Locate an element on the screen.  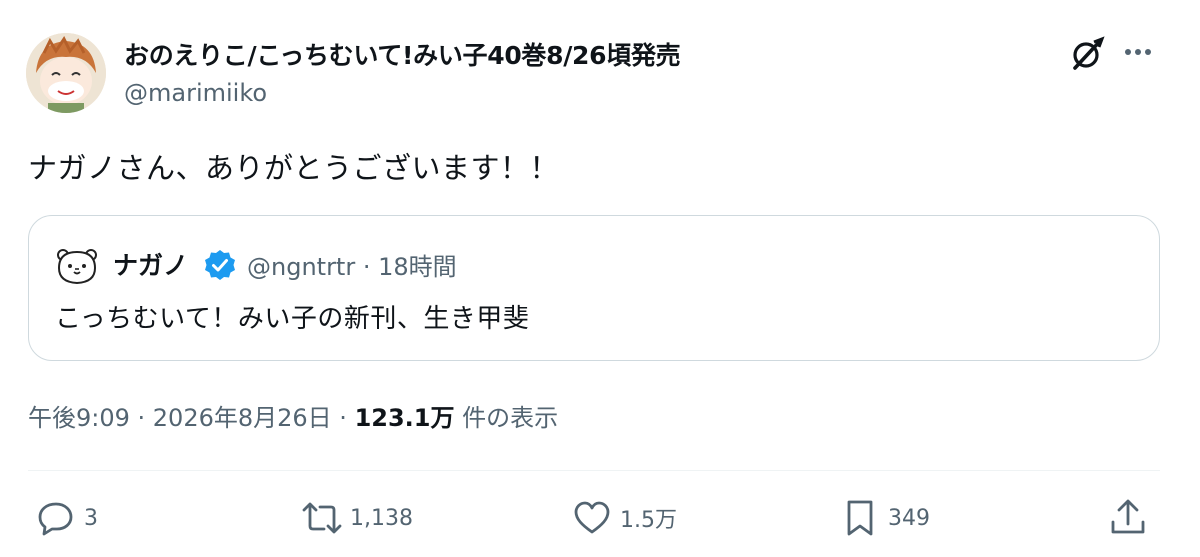
tweet-text: ナガノさん、ありがとうございます！！ is located at coordinates (294, 168).